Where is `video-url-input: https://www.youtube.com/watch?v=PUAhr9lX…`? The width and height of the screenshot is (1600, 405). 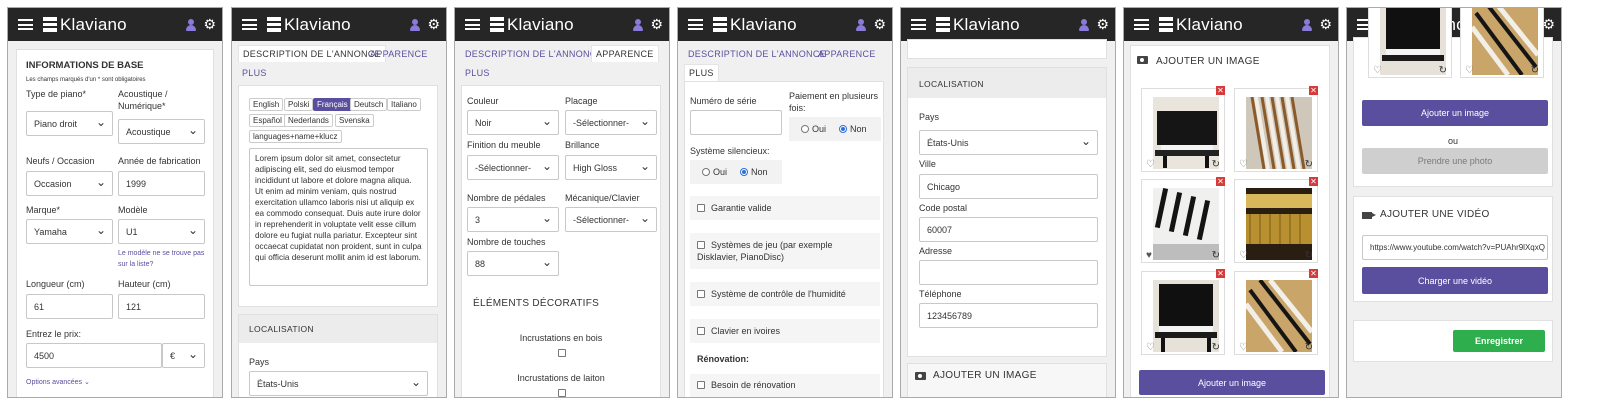
video-url-input: https://www.youtube.com/watch?v=PUAhr9lX… is located at coordinates (1455, 247).